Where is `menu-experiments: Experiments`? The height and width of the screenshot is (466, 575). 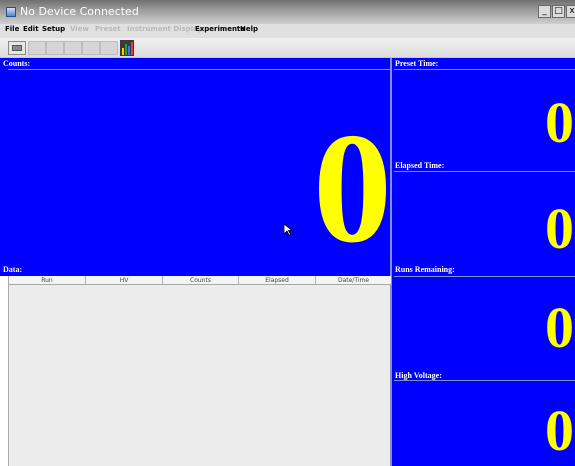 menu-experiments: Experiments is located at coordinates (219, 29).